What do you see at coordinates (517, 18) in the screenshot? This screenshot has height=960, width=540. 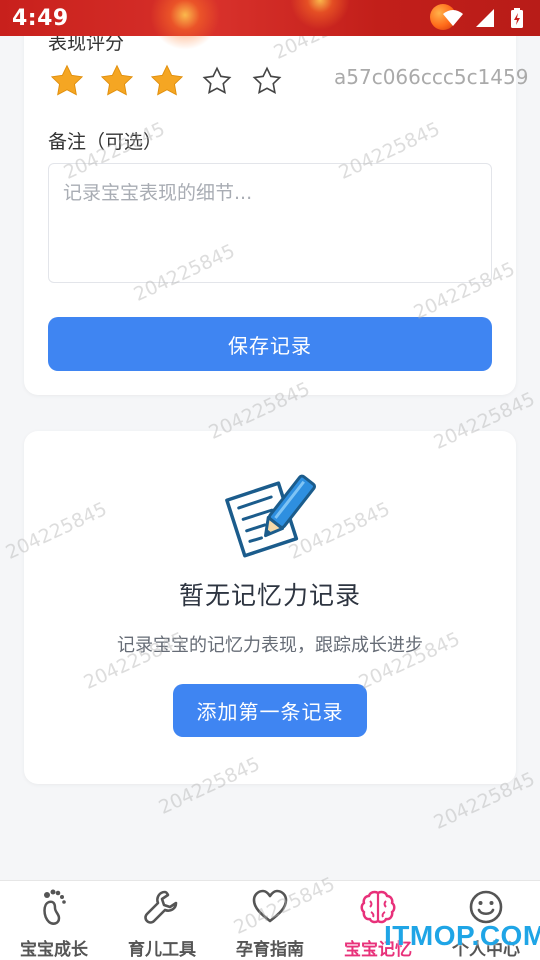 I see `battery-icon` at bounding box center [517, 18].